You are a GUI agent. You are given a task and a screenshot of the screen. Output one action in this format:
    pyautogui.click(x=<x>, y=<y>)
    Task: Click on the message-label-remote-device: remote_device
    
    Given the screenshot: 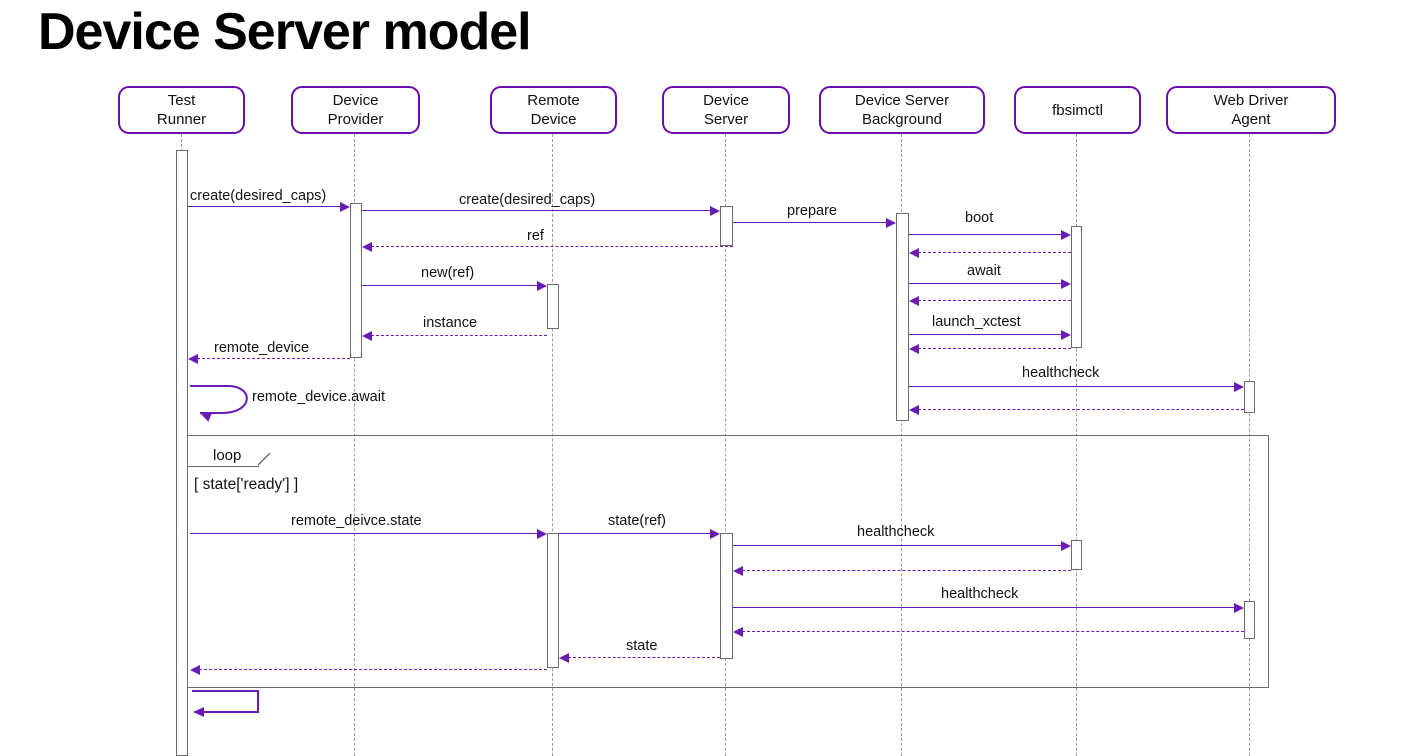 What is the action you would take?
    pyautogui.click(x=262, y=348)
    